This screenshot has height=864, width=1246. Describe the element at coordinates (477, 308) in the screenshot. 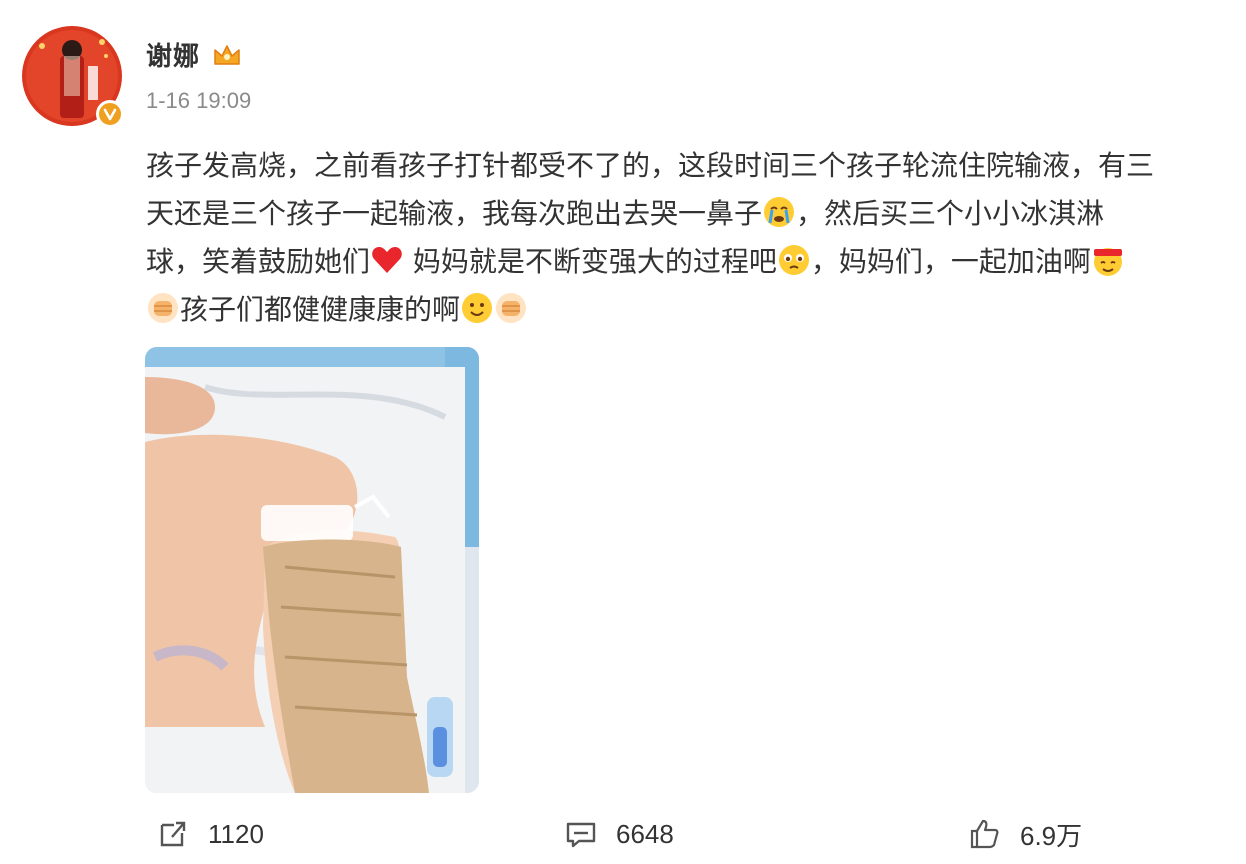

I see `smile-emoji-icon` at that location.